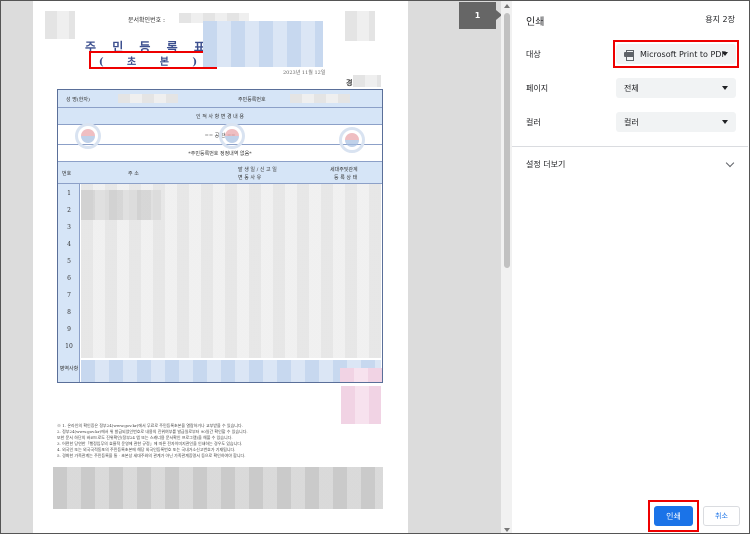 The image size is (750, 534). I want to click on page-number-badge: 1, so click(480, 15).